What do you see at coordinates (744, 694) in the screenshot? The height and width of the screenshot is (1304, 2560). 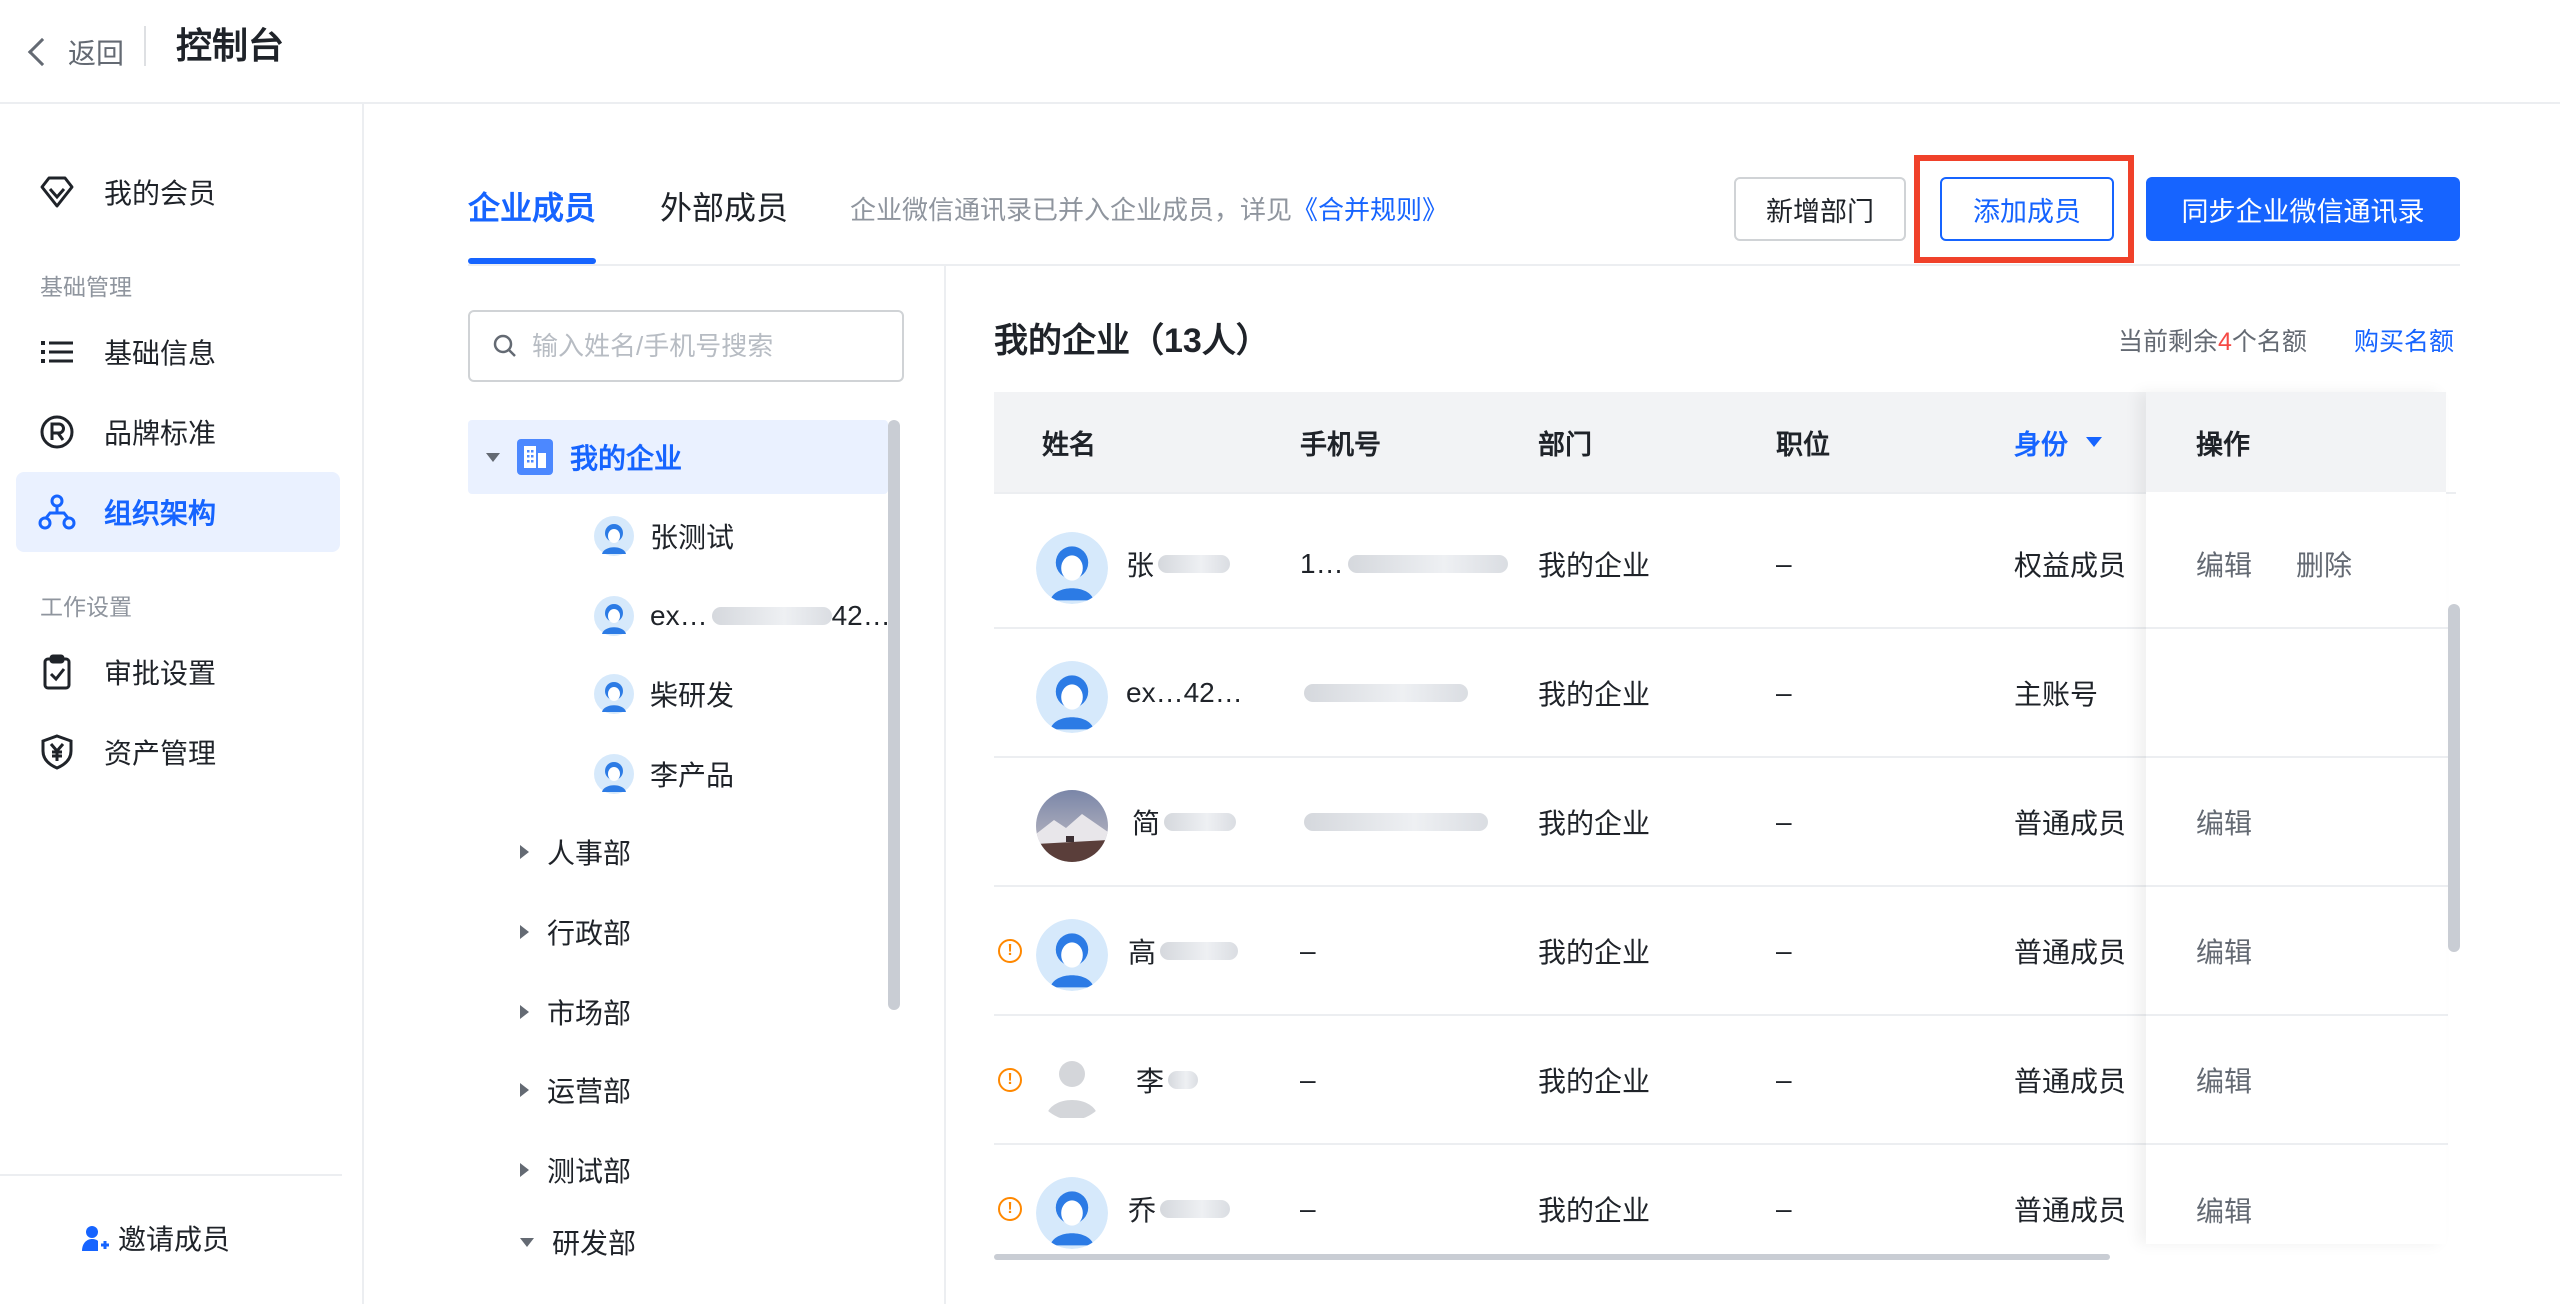 I see `tree-member: 柴研发` at bounding box center [744, 694].